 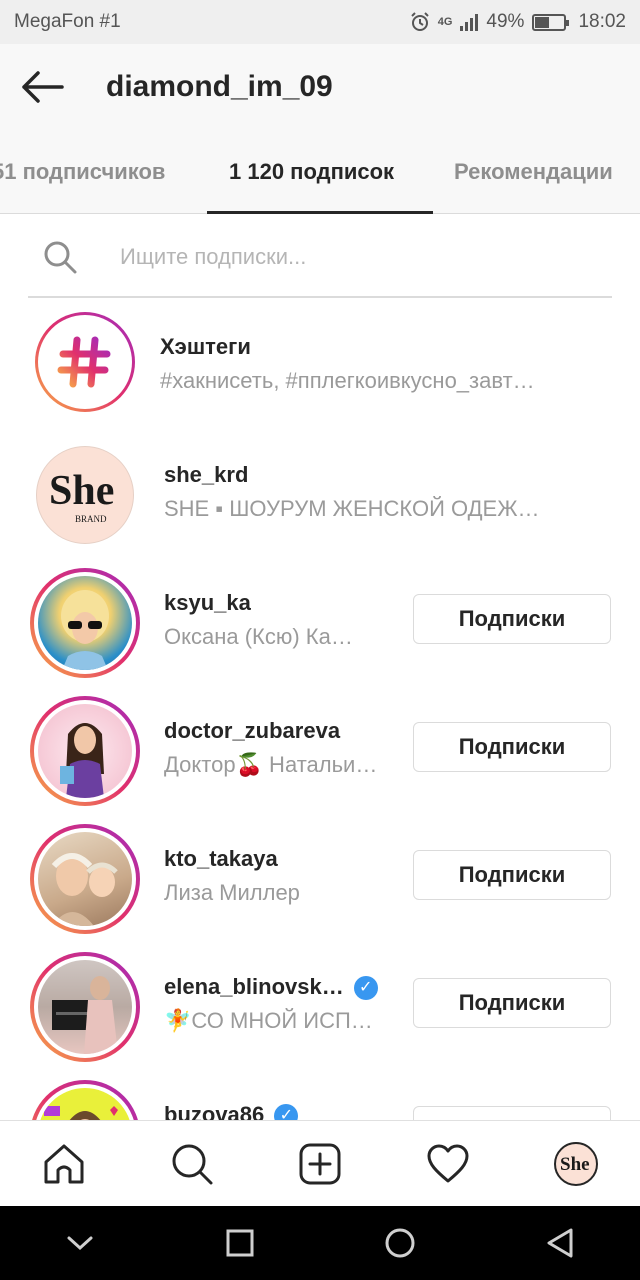 I want to click on tab-following: 1 120 подписок, so click(x=311, y=172).